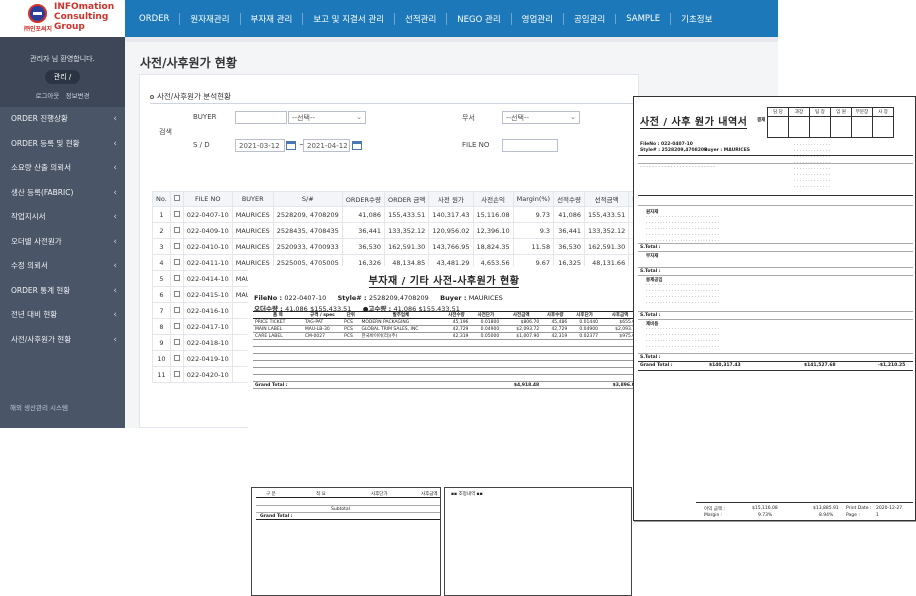 This screenshot has height=596, width=916. What do you see at coordinates (348, 509) in the screenshot?
I see `detail-row: Subtotal` at bounding box center [348, 509].